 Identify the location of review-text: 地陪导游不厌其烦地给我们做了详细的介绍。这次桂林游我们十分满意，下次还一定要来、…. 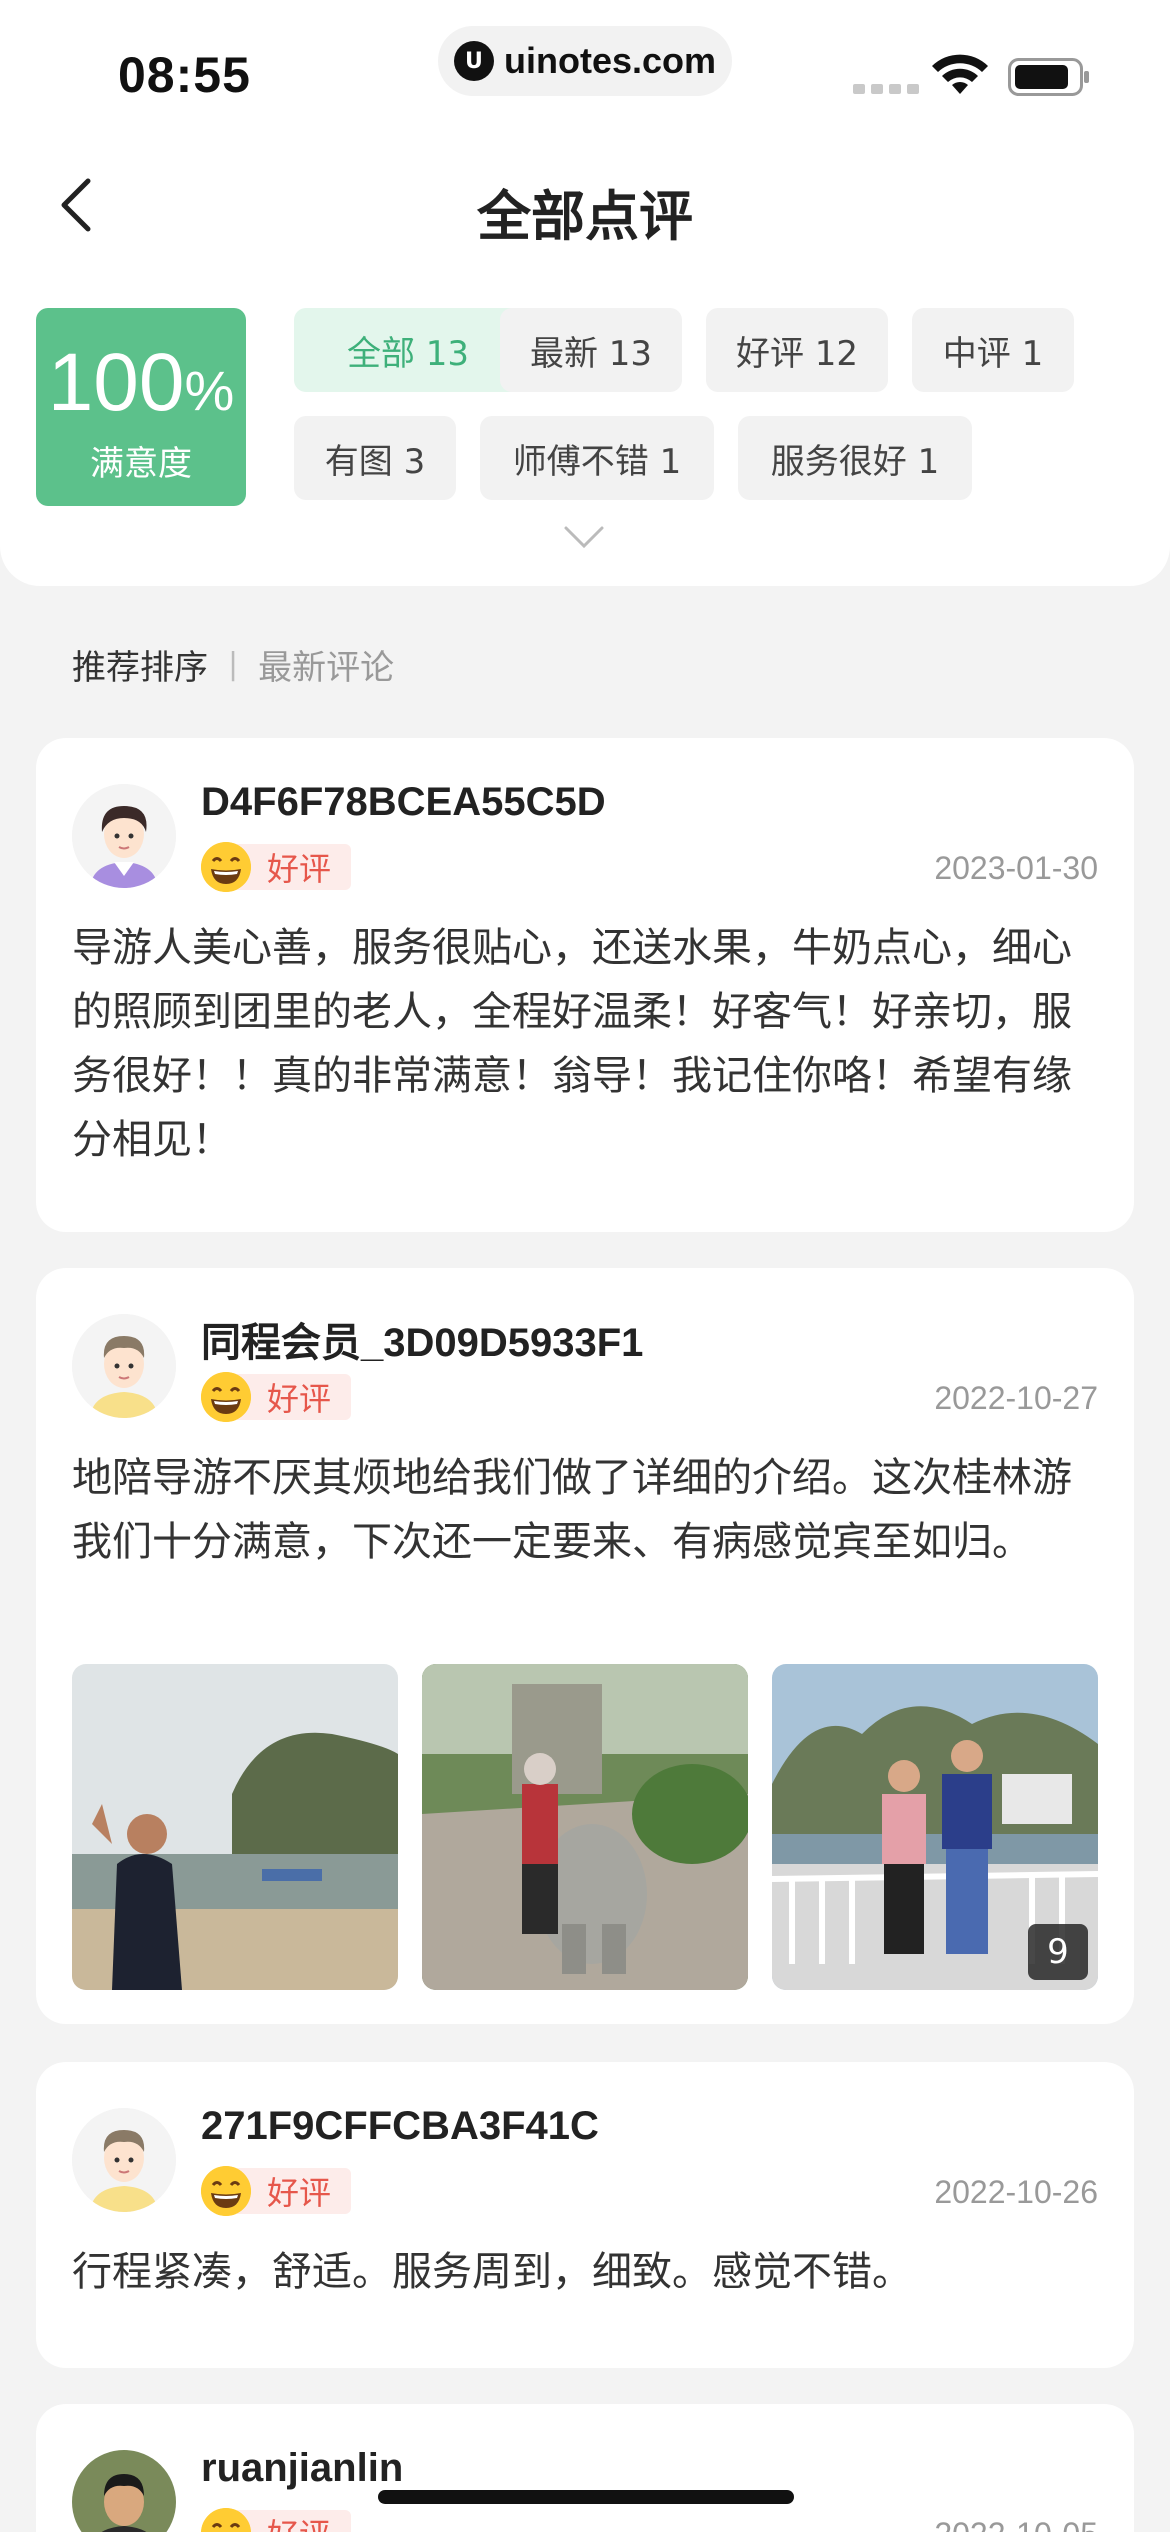
(572, 1510).